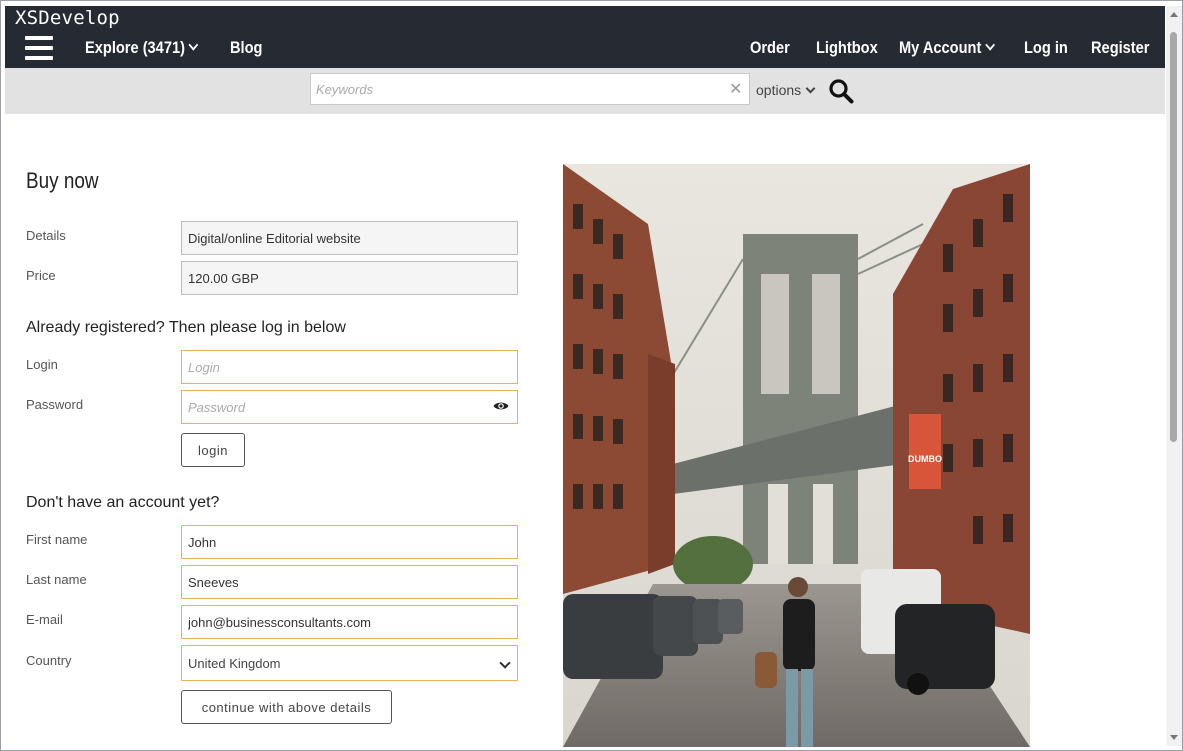 This screenshot has height=751, width=1183. What do you see at coordinates (1174, 14) in the screenshot?
I see `scroll-up-arrow` at bounding box center [1174, 14].